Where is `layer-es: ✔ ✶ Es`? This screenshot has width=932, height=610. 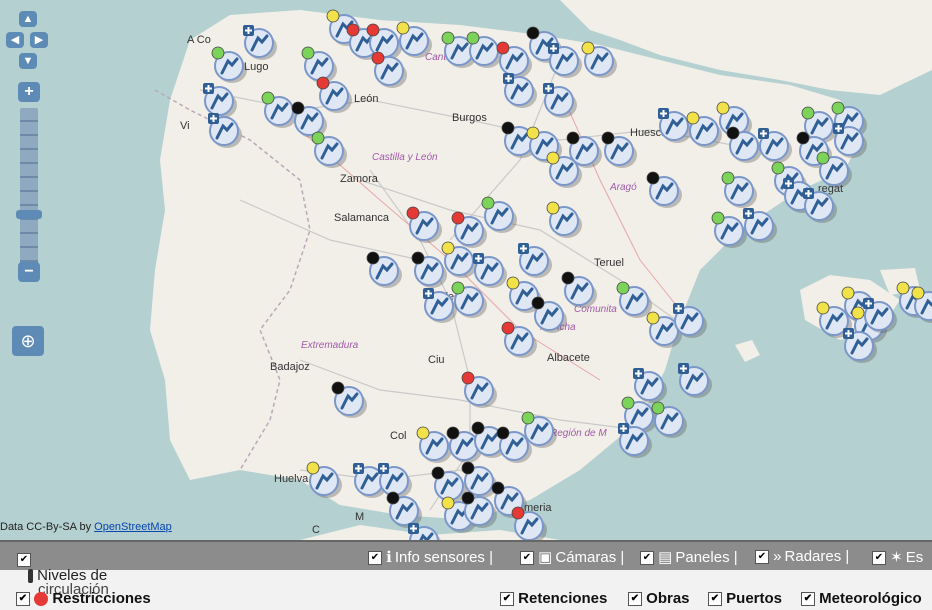
layer-es: ✔ ✶ Es is located at coordinates (897, 557).